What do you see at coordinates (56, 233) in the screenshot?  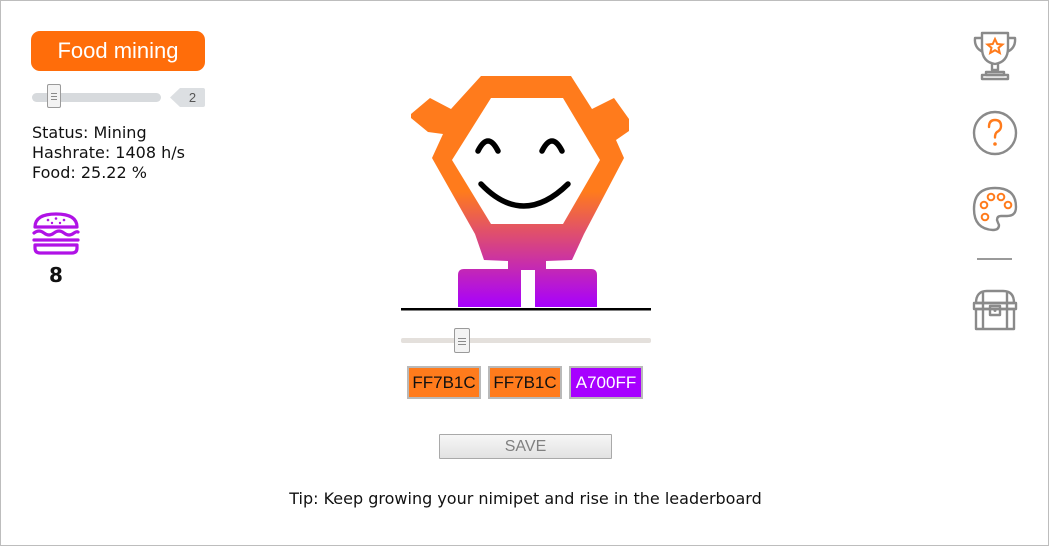 I see `burger-icon` at bounding box center [56, 233].